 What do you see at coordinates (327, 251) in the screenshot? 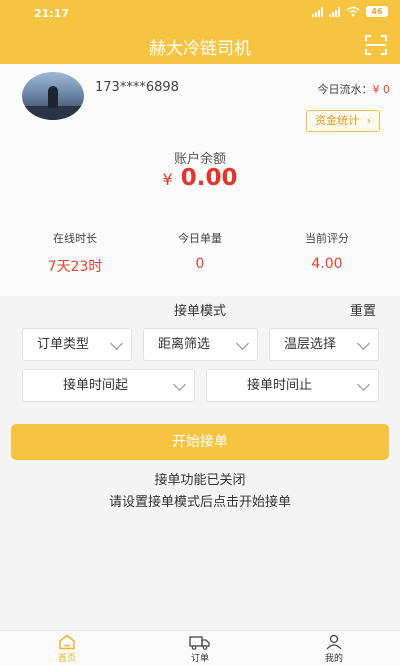
I see `metric-rating: 当前评分 4.00` at bounding box center [327, 251].